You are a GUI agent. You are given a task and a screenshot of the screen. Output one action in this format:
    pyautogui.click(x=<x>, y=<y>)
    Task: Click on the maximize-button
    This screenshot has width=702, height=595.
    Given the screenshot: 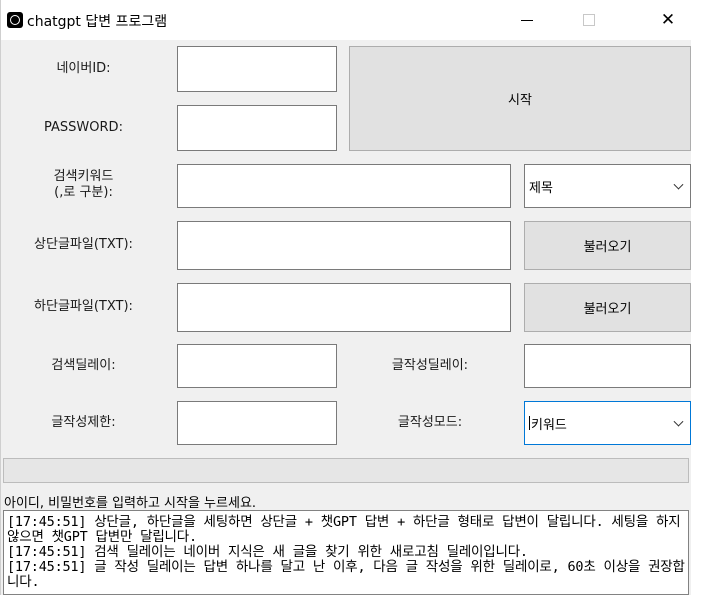 What is the action you would take?
    pyautogui.click(x=589, y=20)
    